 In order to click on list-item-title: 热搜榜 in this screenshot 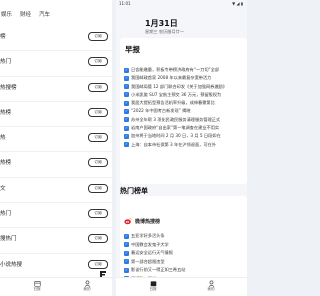, I will do `click(8, 87)`.